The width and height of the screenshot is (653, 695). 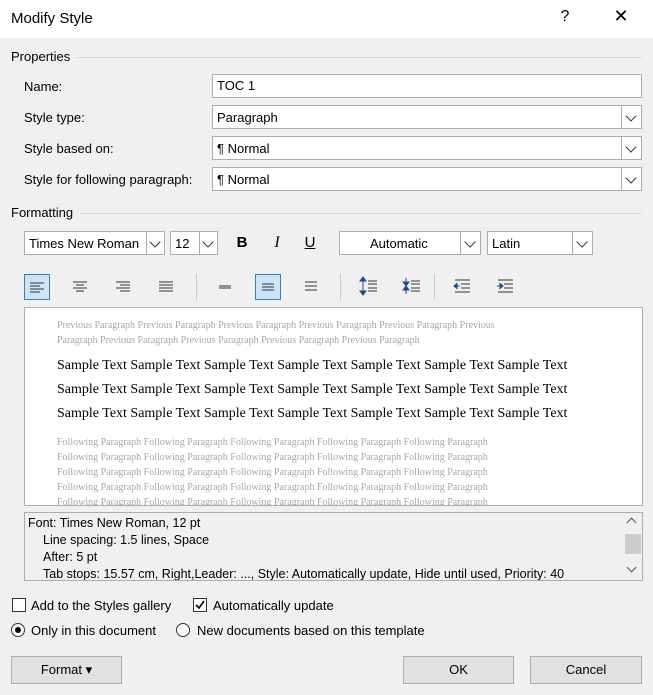 I want to click on justify-button, so click(x=166, y=287).